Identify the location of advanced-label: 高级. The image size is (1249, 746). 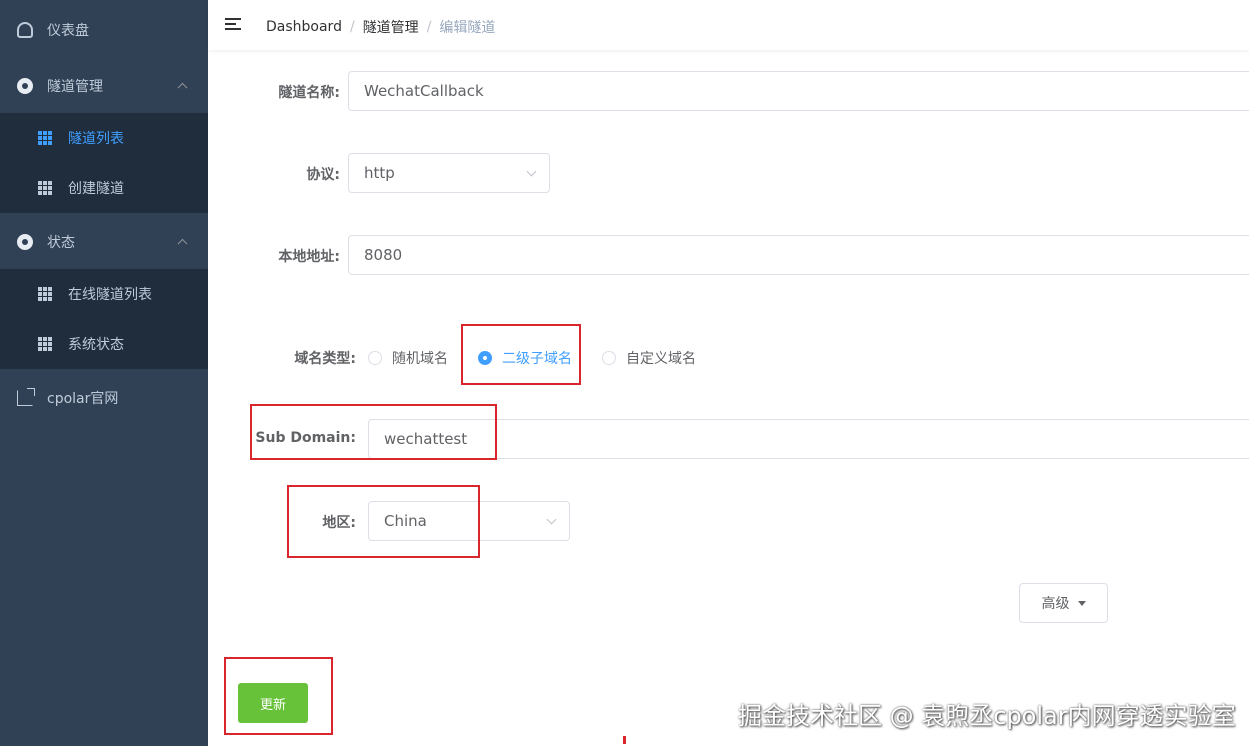
(1055, 604).